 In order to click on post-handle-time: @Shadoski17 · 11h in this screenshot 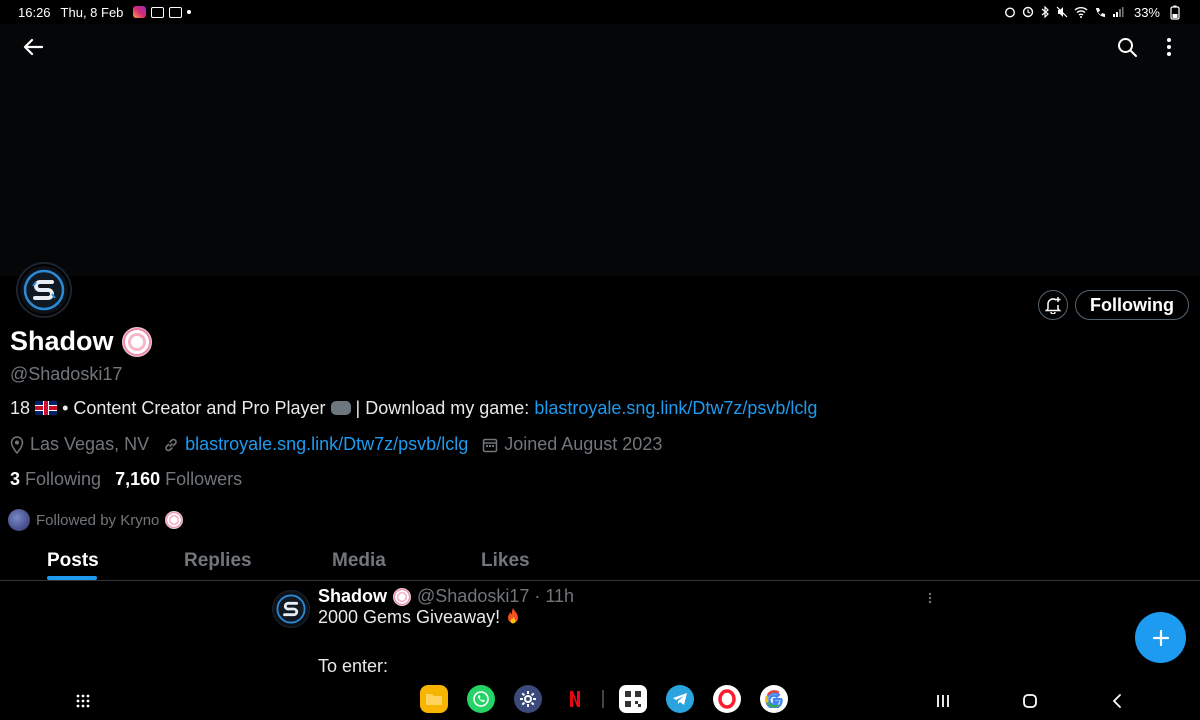, I will do `click(496, 596)`.